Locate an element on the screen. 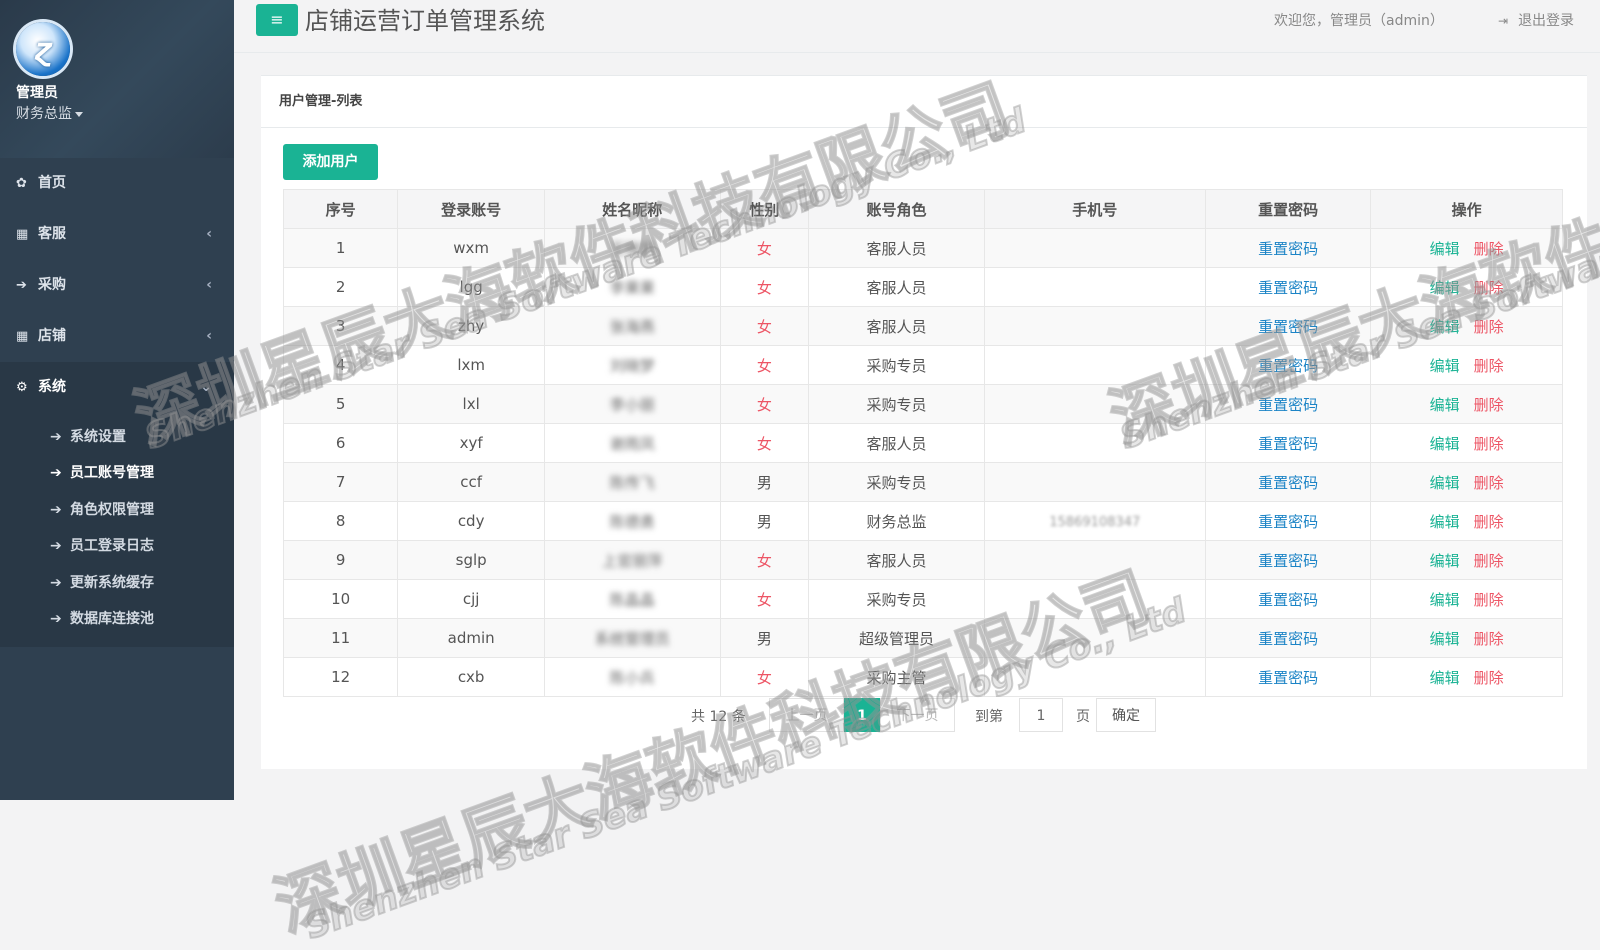 Image resolution: width=1600 pixels, height=950 pixels. subnav-item-label: 员工登录日志 is located at coordinates (112, 546).